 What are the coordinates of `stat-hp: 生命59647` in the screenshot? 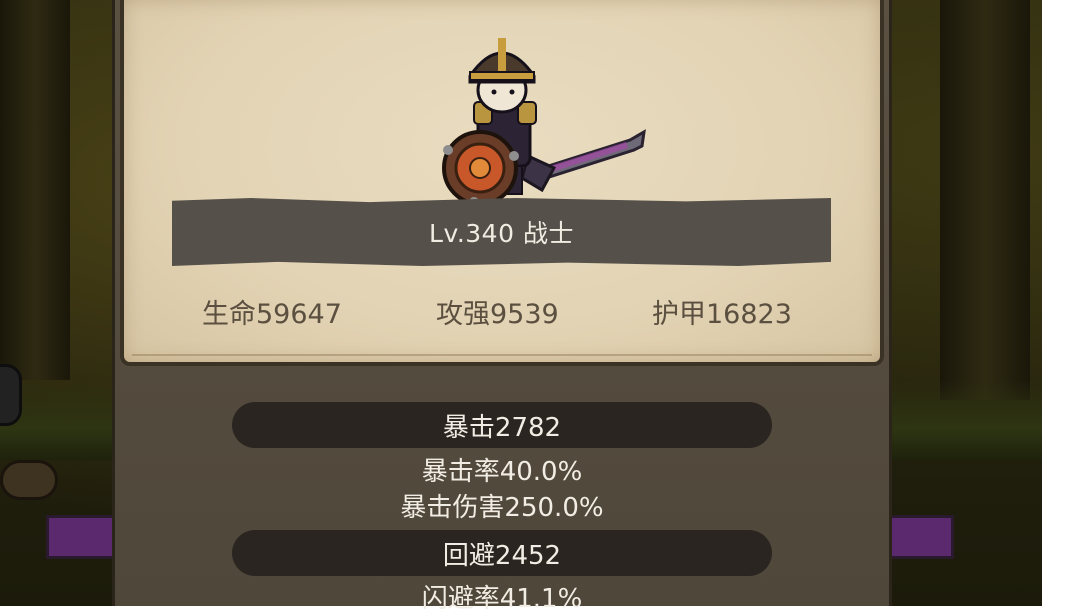 It's located at (272, 314).